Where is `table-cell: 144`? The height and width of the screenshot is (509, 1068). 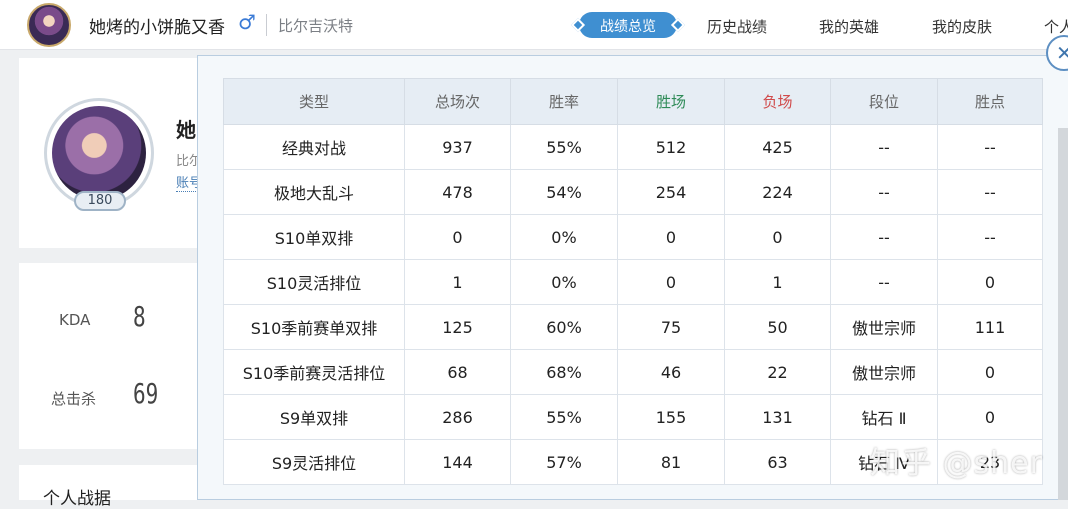 table-cell: 144 is located at coordinates (457, 462).